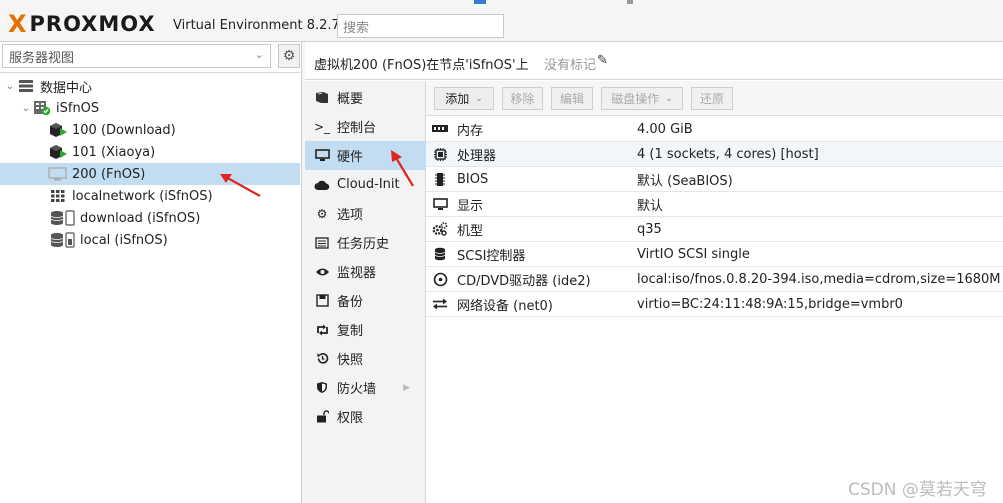  I want to click on add-button: 添加 ⌄, so click(464, 98).